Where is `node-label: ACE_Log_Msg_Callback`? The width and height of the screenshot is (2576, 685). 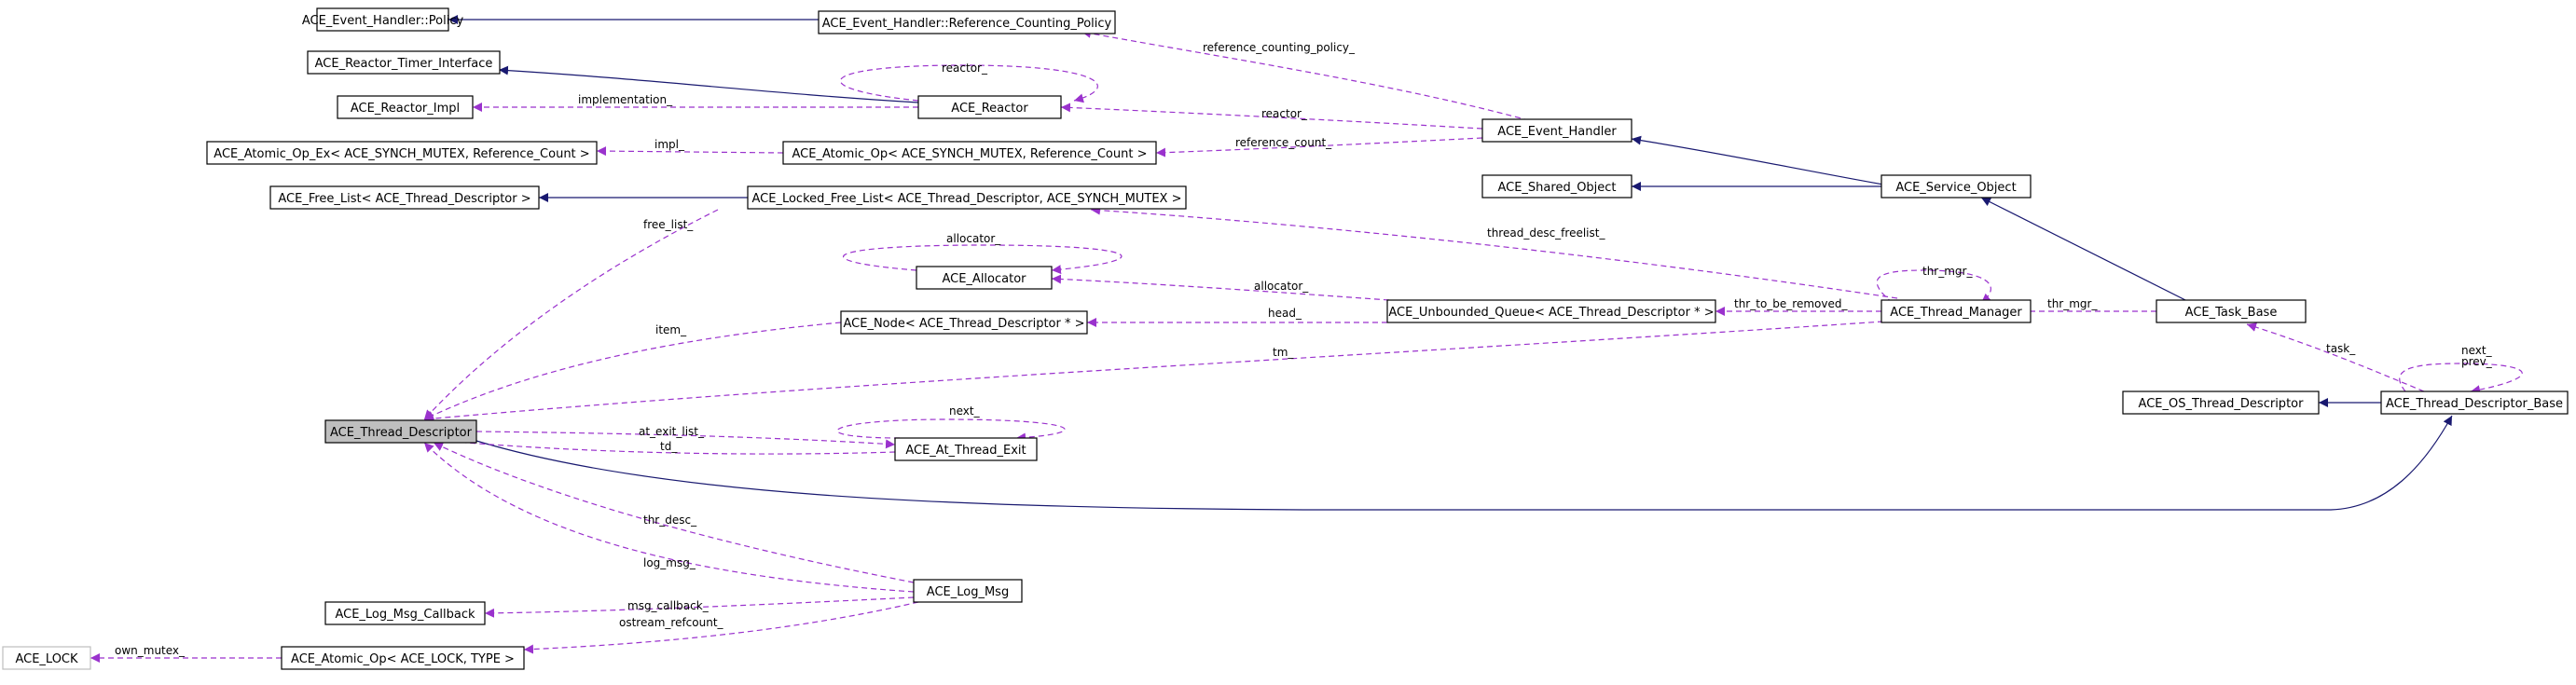 node-label: ACE_Log_Msg_Callback is located at coordinates (405, 615).